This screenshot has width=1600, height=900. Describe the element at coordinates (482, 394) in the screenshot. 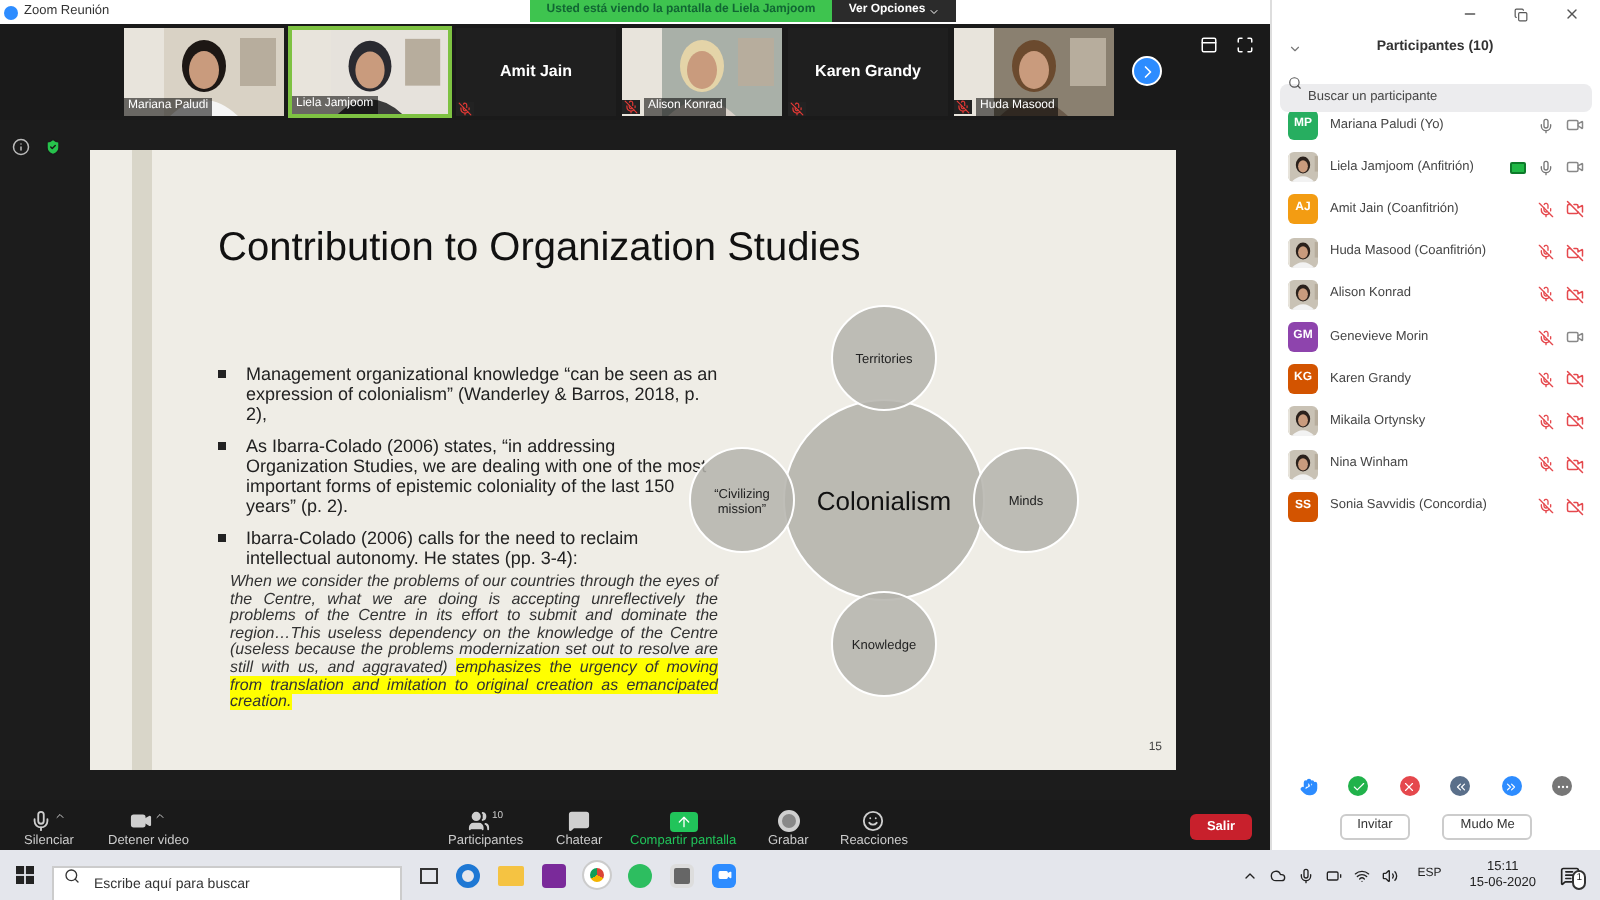

I see `bullet-text: Management organizational knowledge “can be seen as an expression of colonialism” (Wanderley & Barros, 2018, p. 2),` at that location.